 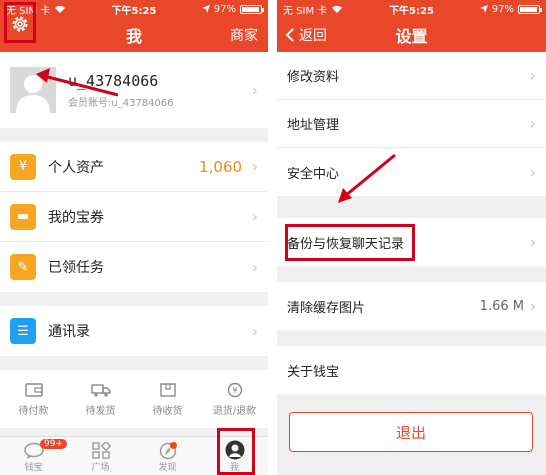 I want to click on back-button: 返回, so click(x=302, y=35).